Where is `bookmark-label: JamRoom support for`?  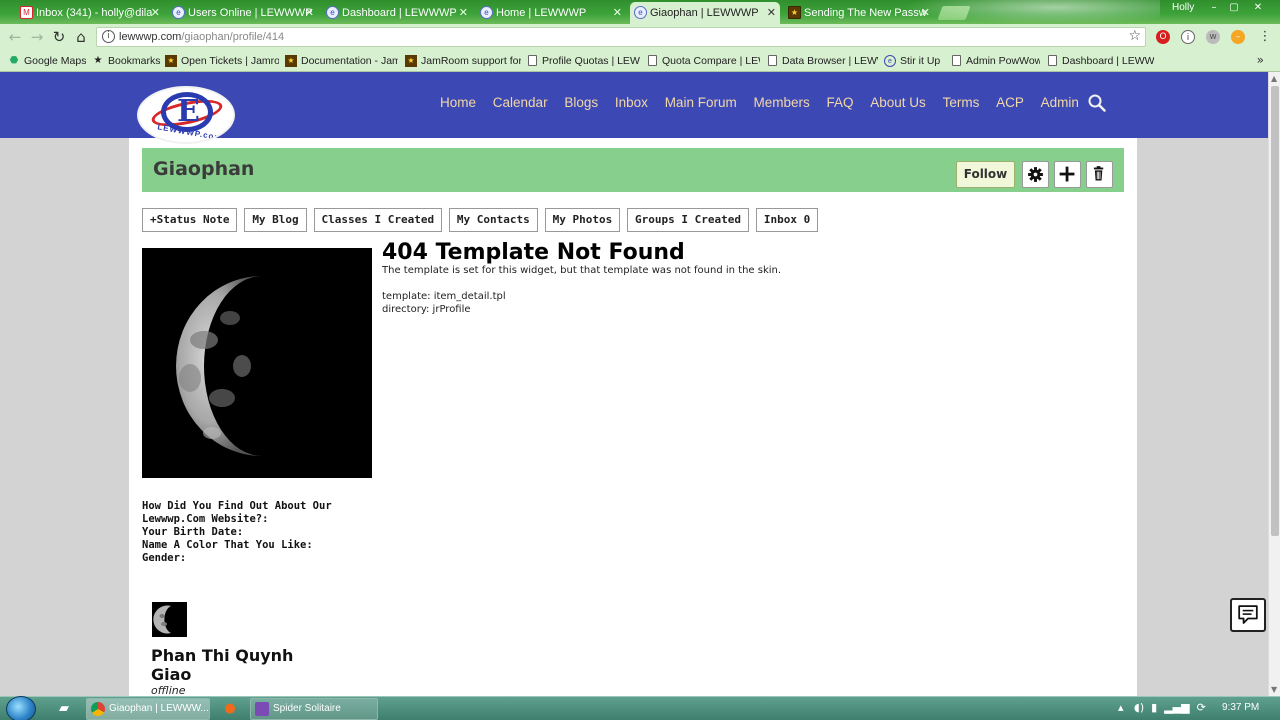
bookmark-label: JamRoom support for is located at coordinates (471, 61).